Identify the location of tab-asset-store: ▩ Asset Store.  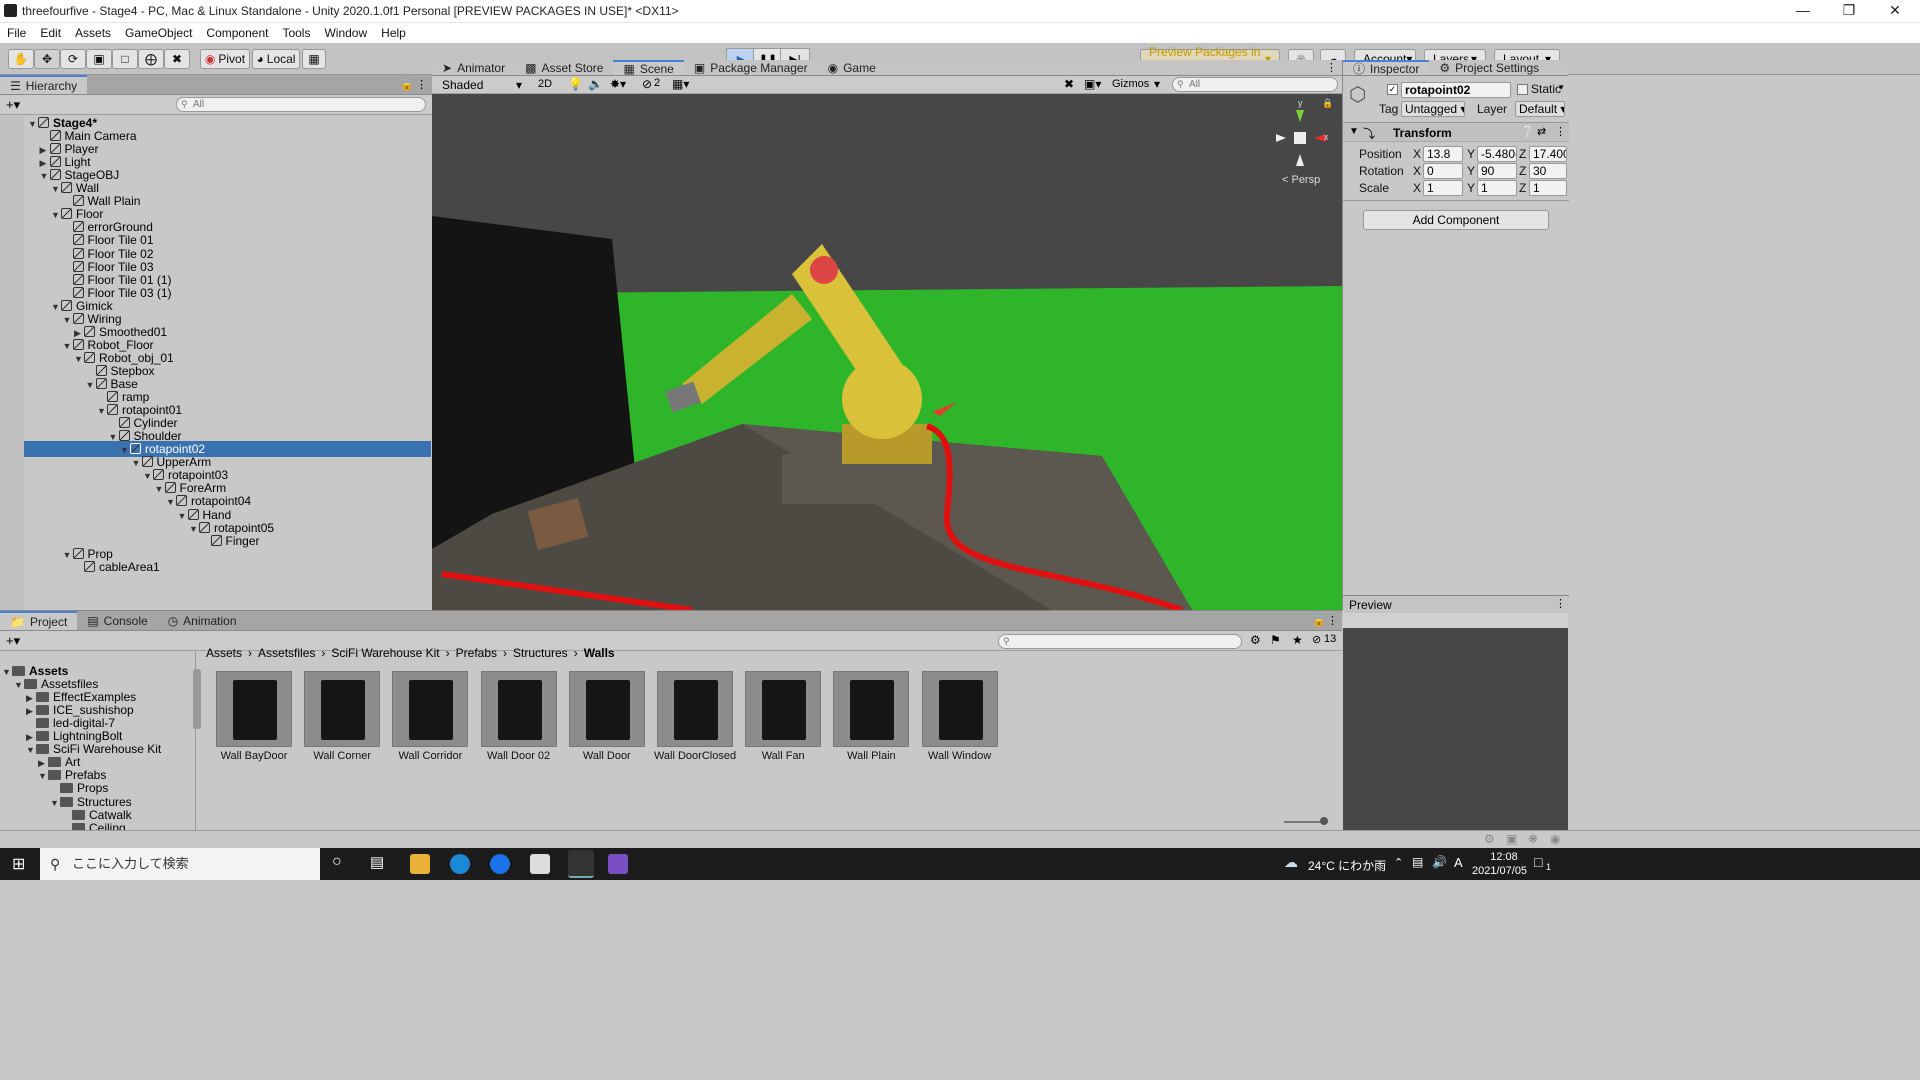
(564, 67).